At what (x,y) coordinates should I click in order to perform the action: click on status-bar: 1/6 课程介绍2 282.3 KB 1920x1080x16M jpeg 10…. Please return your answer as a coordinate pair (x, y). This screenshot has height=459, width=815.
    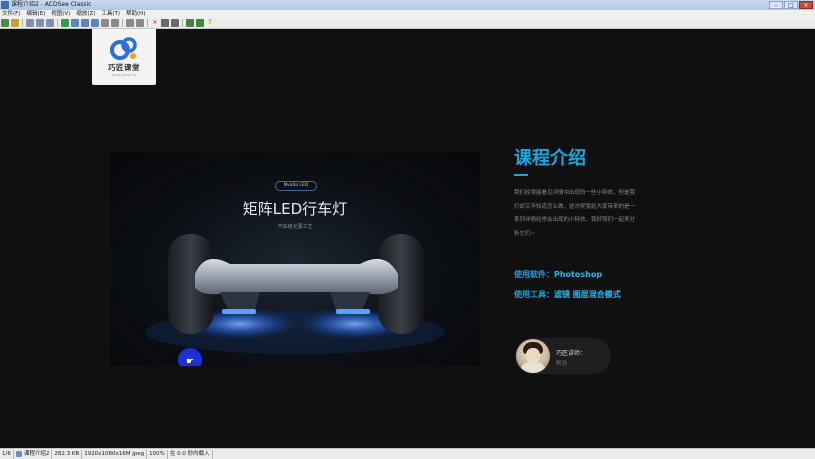
    Looking at the image, I should click on (407, 453).